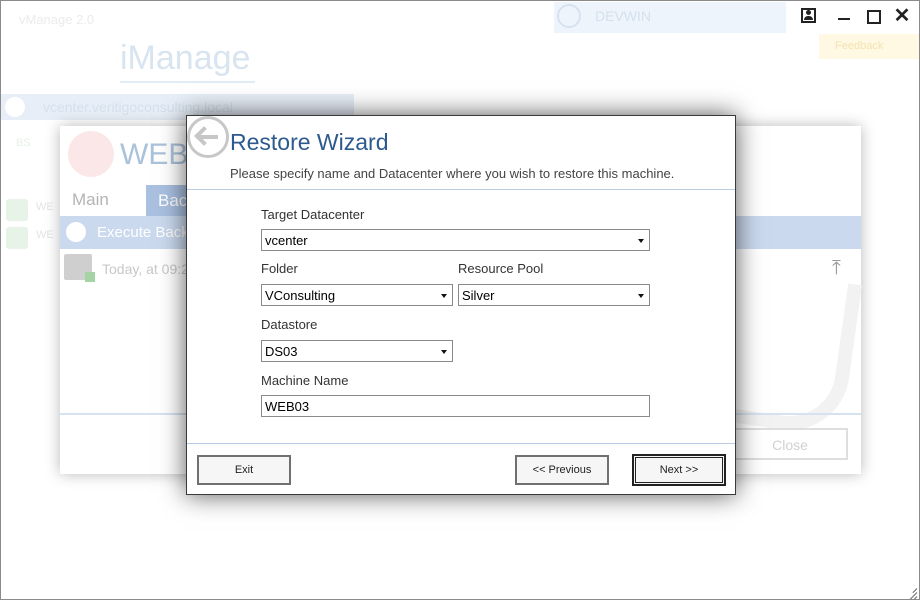  Describe the element at coordinates (300, 295) in the screenshot. I see `folder-value: VConsulting` at that location.